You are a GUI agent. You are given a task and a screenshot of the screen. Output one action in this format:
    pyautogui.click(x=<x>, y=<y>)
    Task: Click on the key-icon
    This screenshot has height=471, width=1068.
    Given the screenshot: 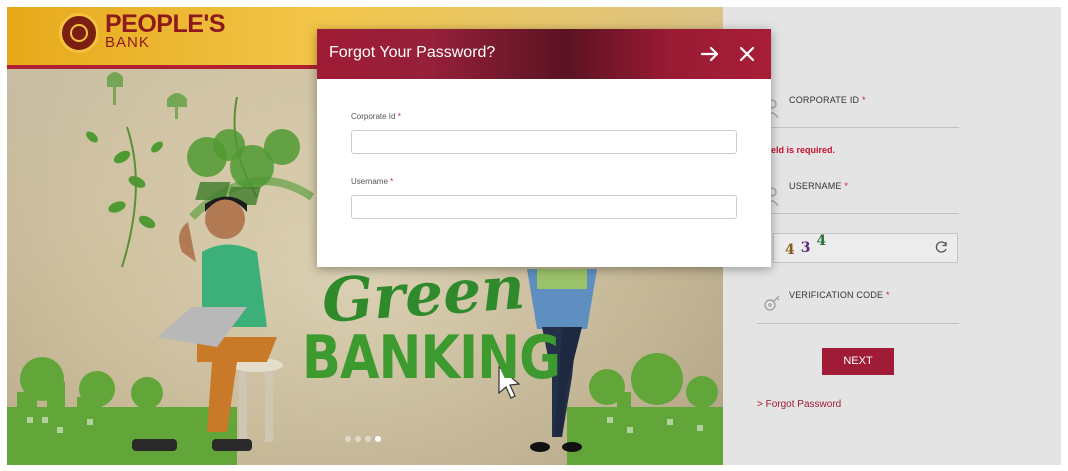 What is the action you would take?
    pyautogui.click(x=772, y=303)
    